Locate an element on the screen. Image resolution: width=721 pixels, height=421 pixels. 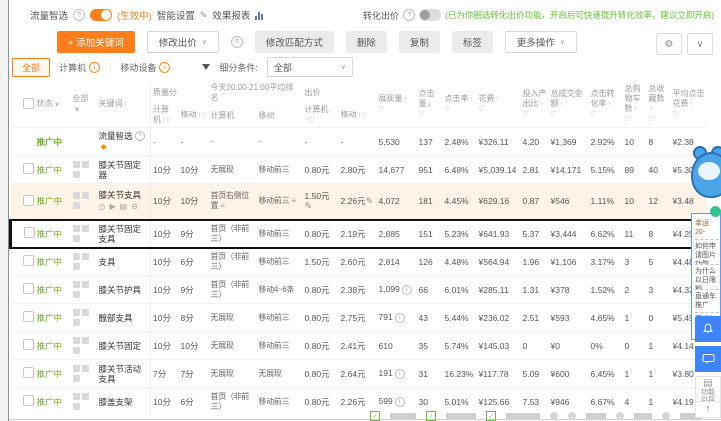
copy-button: 复制 is located at coordinates (419, 42).